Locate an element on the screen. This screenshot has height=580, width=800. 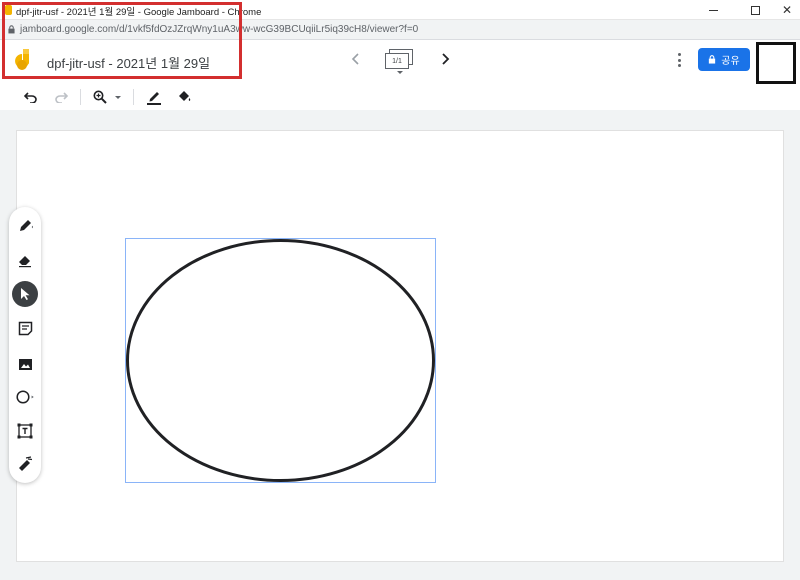
undo-button is located at coordinates (31, 97).